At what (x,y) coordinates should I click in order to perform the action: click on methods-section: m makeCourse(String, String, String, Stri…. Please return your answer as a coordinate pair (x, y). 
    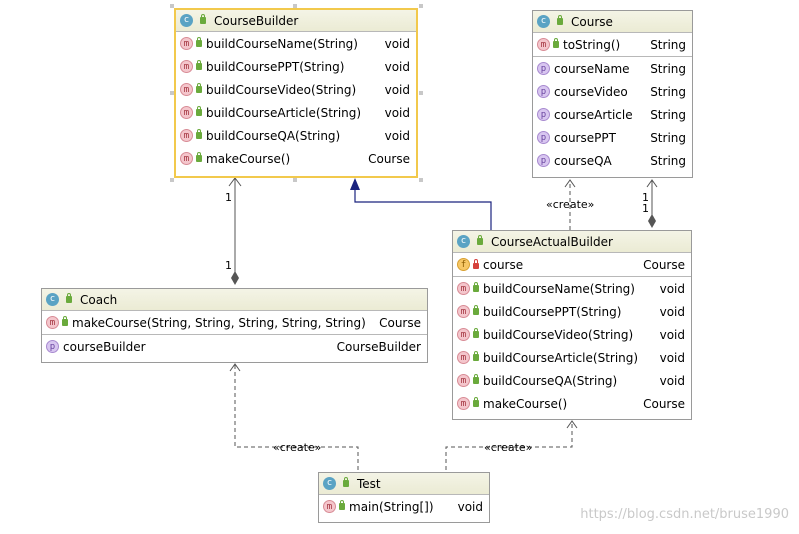
    Looking at the image, I should click on (234, 323).